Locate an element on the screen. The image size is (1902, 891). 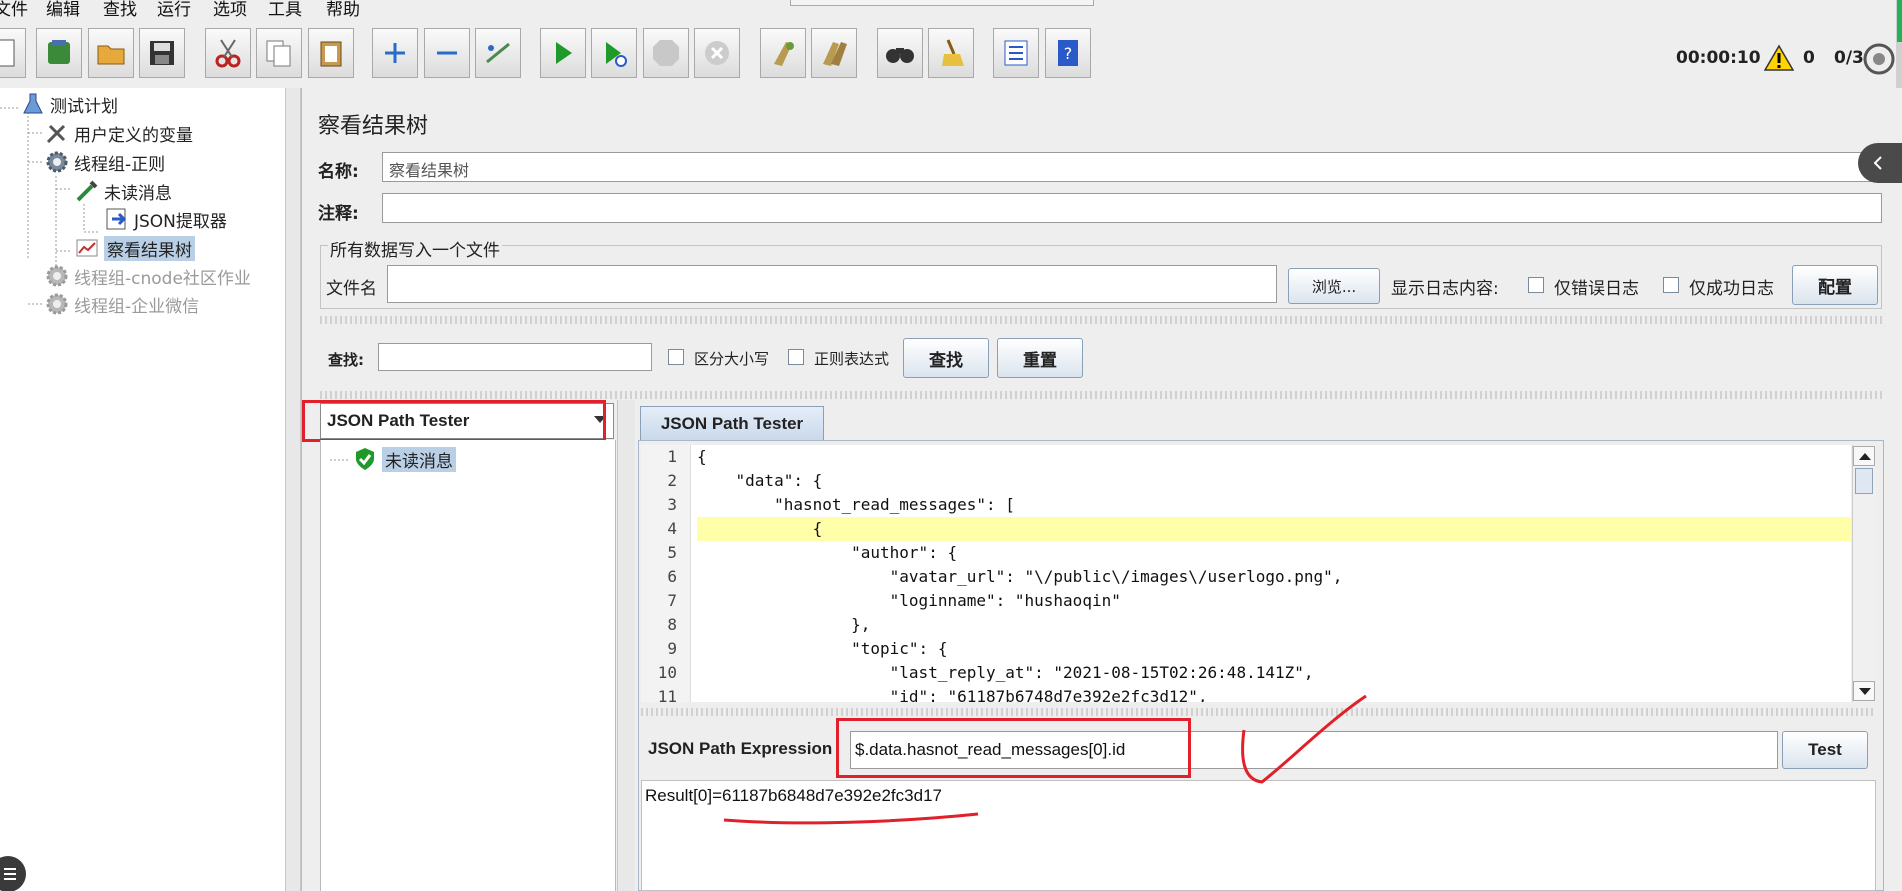
splitter-middle is located at coordinates (626, 645).